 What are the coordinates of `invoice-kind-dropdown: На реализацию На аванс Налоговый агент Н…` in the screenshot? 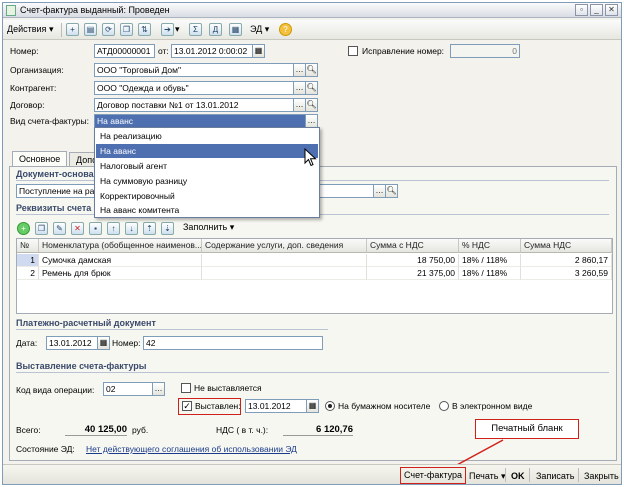 It's located at (207, 172).